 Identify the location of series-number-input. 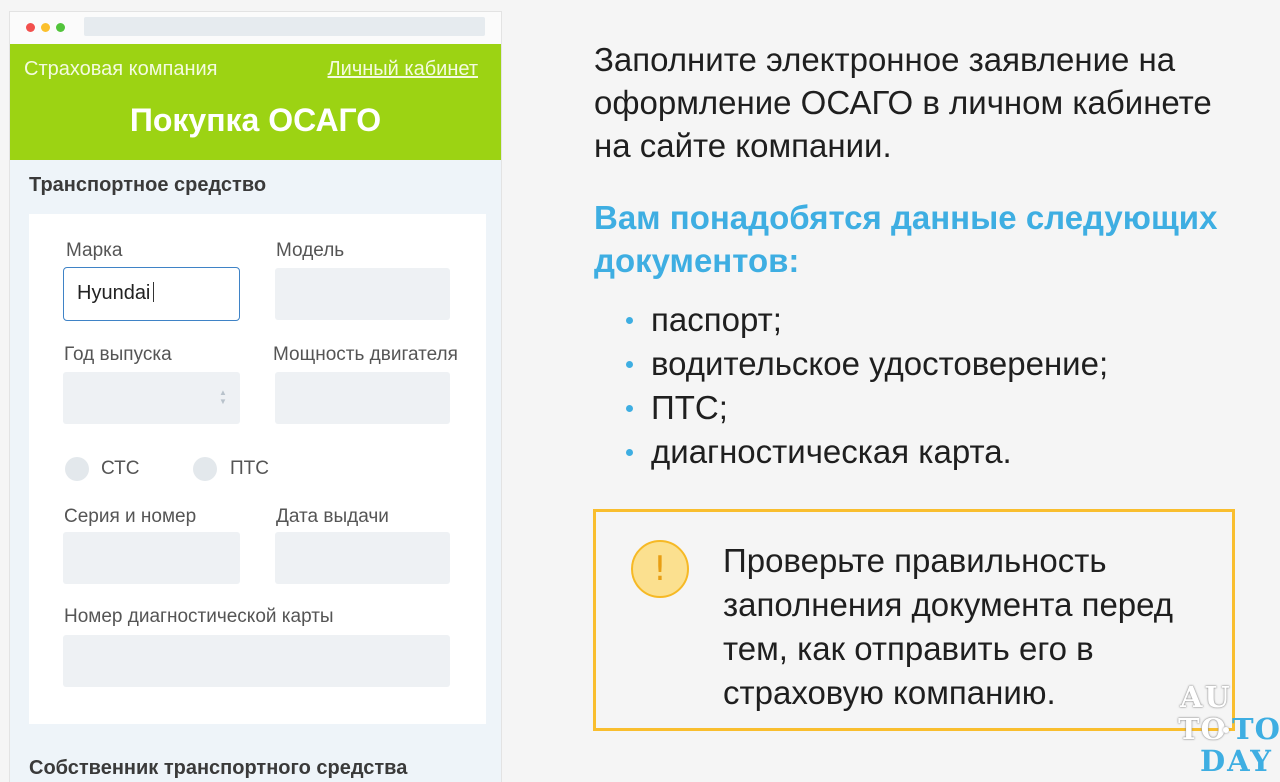
(151, 558).